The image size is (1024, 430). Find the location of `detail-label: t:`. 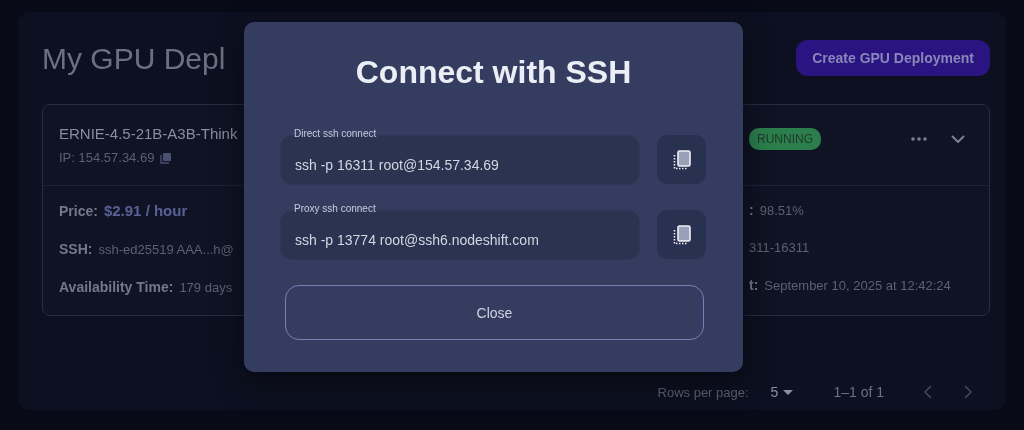

detail-label: t: is located at coordinates (754, 285).